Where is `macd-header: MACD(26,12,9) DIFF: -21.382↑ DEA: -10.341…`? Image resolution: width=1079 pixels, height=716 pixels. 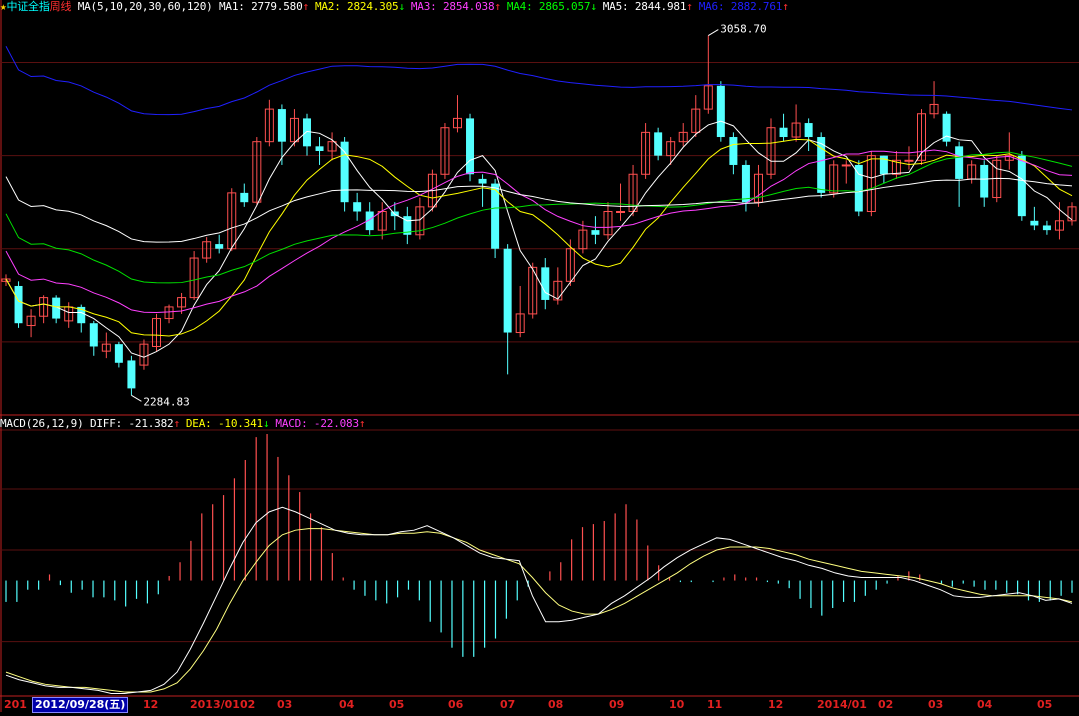
macd-header: MACD(26,12,9) DIFF: -21.382↑ DEA: -10.341… is located at coordinates (185, 424).